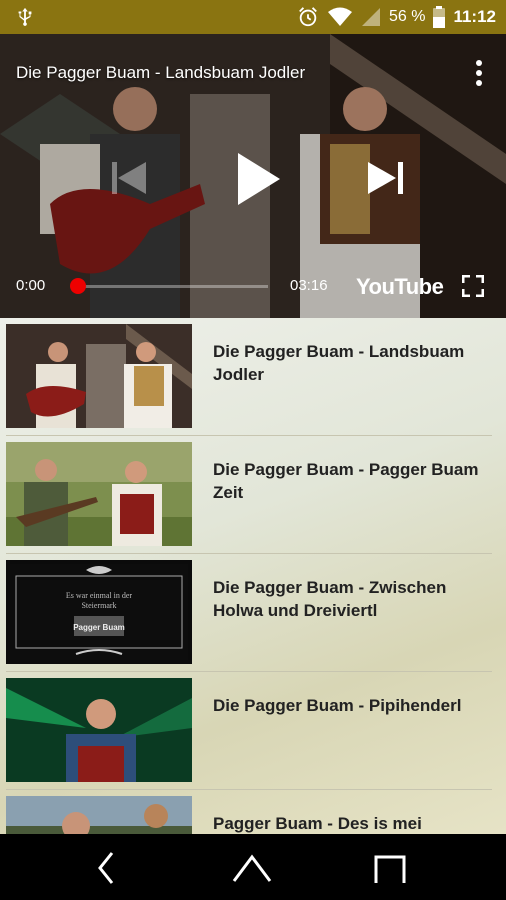 Image resolution: width=506 pixels, height=900 pixels. What do you see at coordinates (309, 285) in the screenshot?
I see `duration: 03:16` at bounding box center [309, 285].